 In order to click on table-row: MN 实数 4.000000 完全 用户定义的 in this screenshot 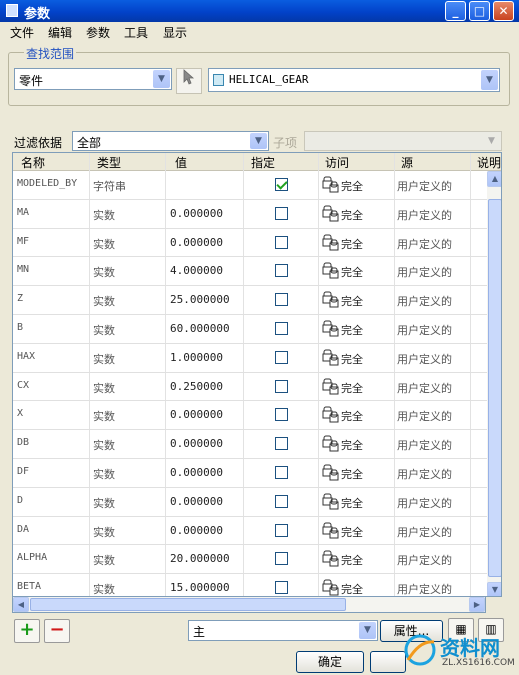, I will do `click(250, 272)`.